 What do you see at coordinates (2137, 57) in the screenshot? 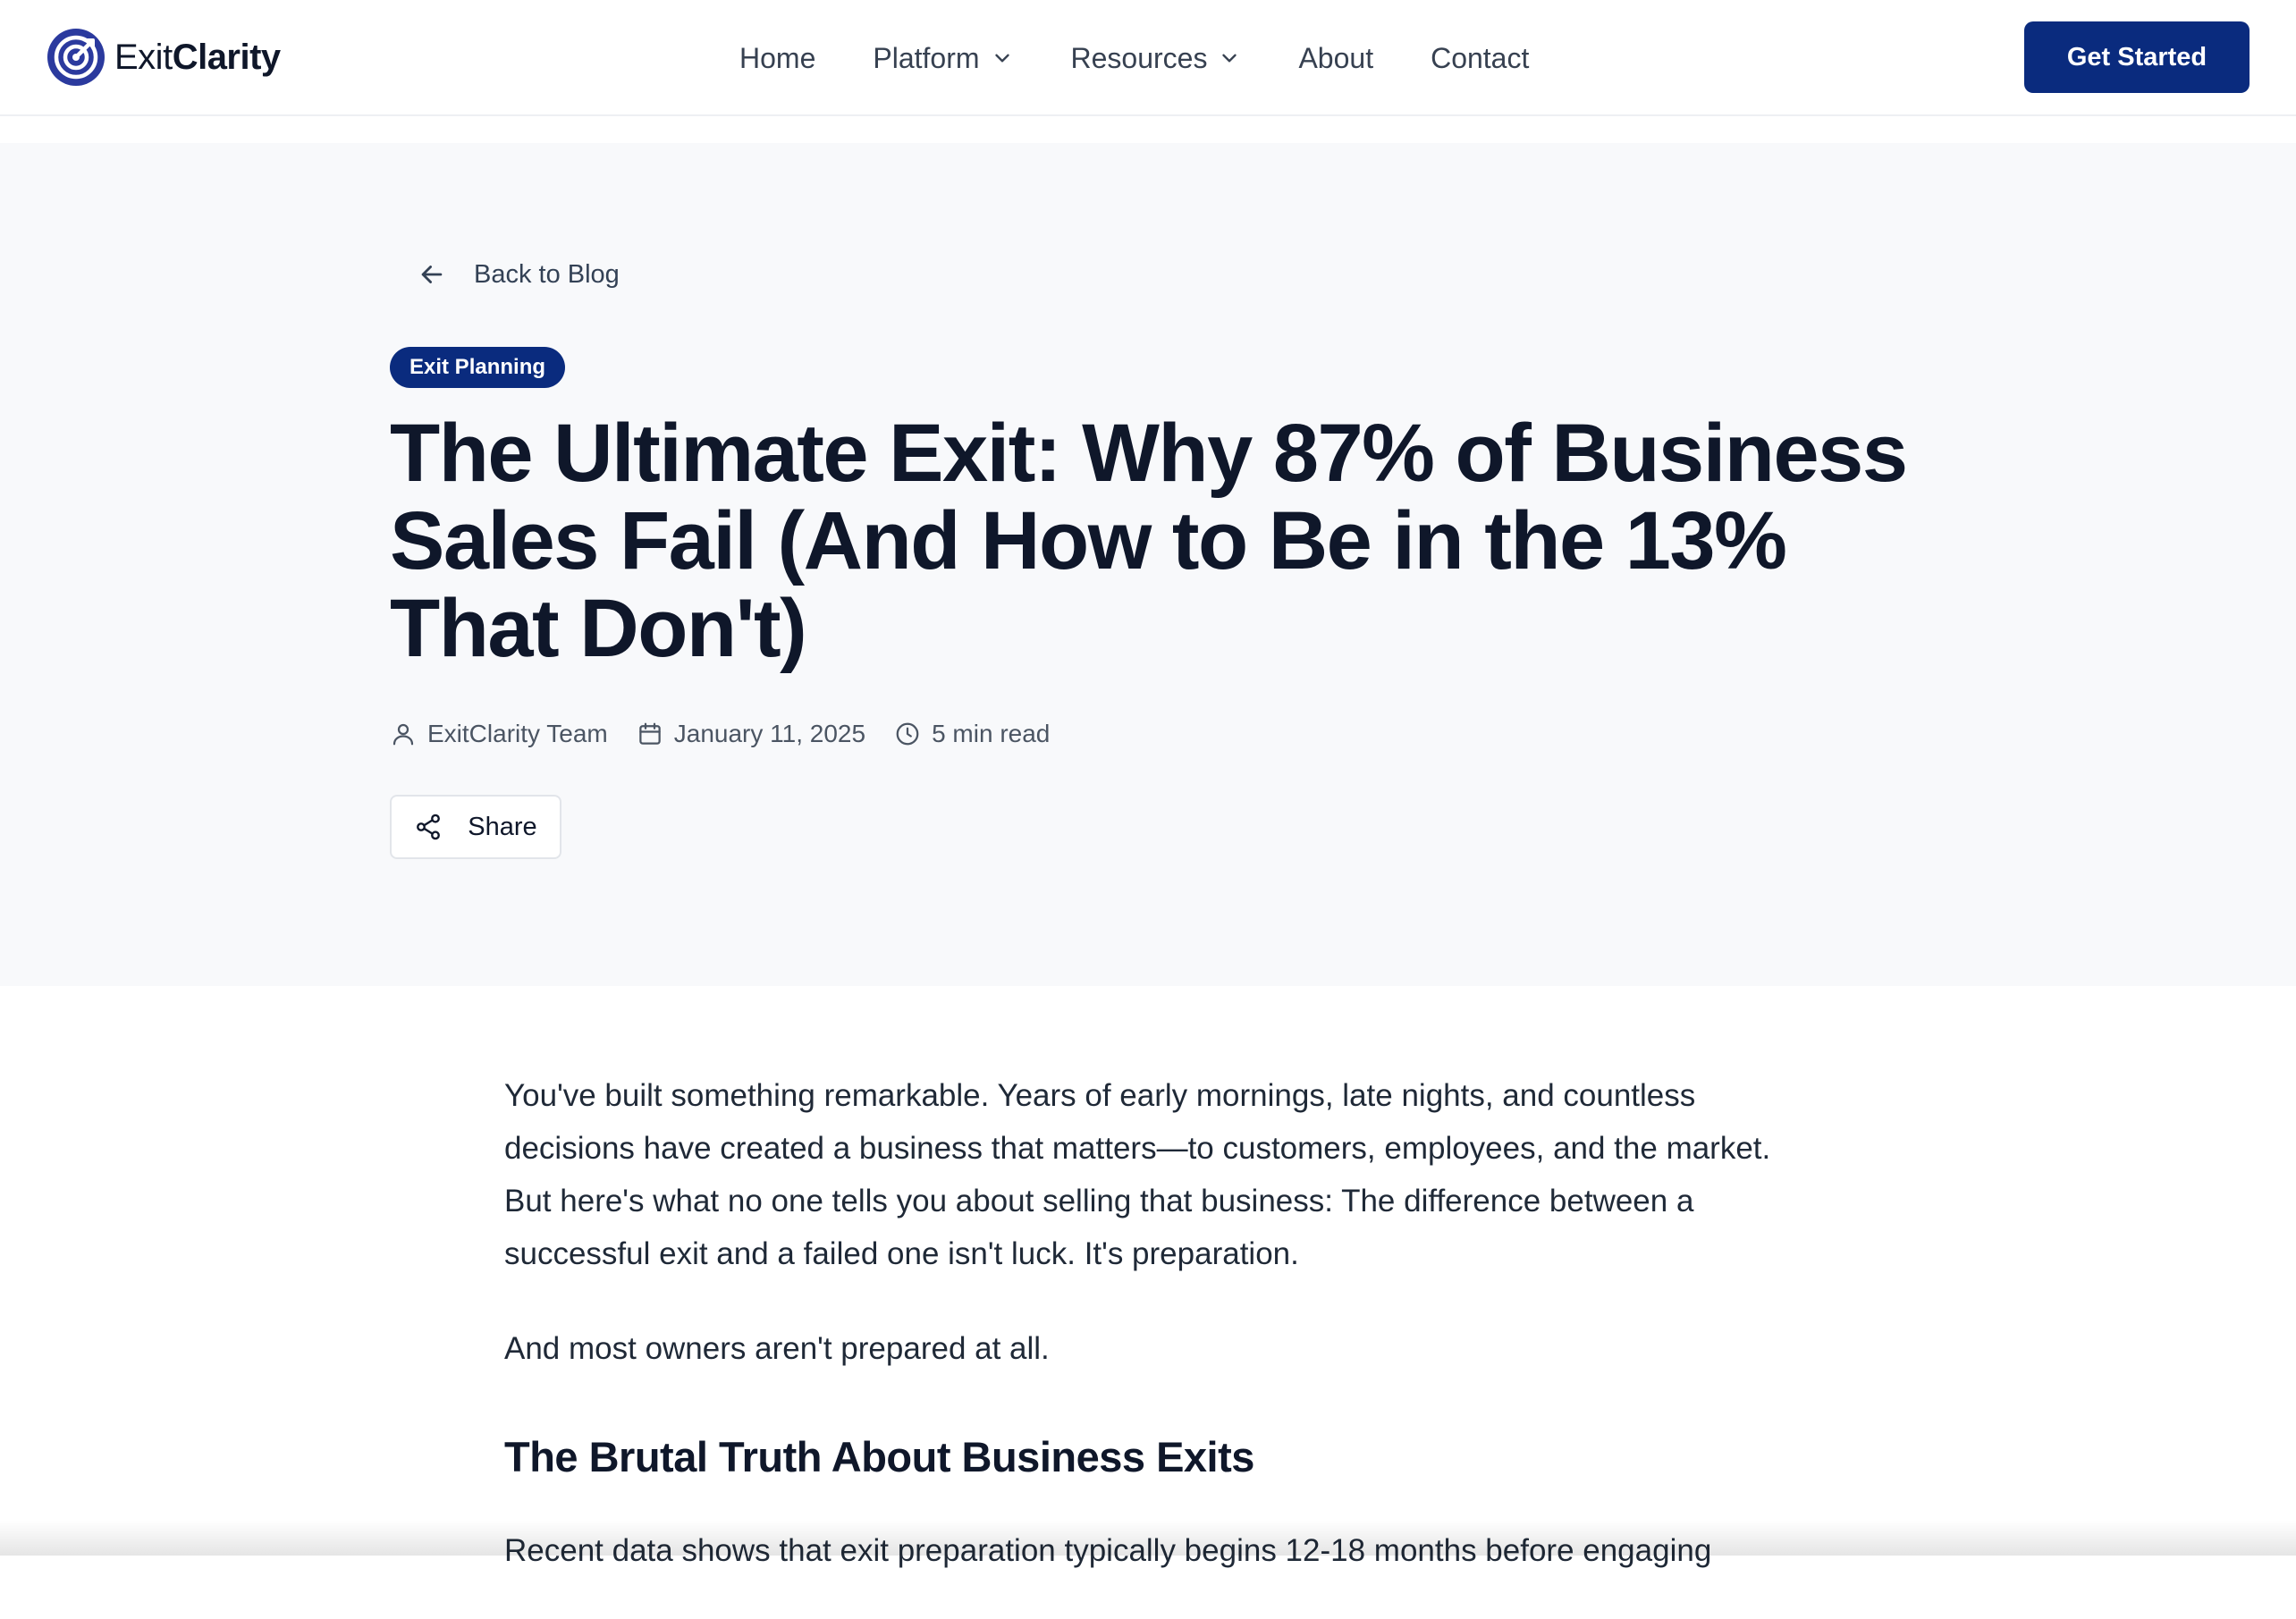
I see `get-started-button: Get Started` at bounding box center [2137, 57].